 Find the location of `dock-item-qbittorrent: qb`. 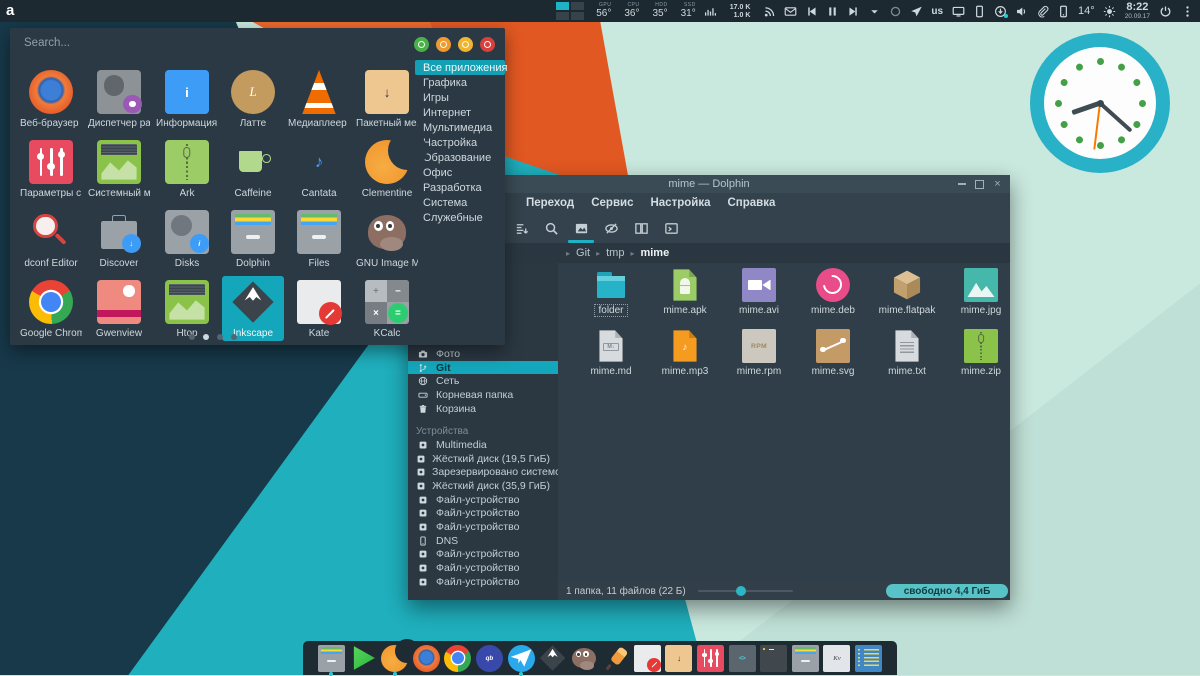

dock-item-qbittorrent: qb is located at coordinates (489, 658).